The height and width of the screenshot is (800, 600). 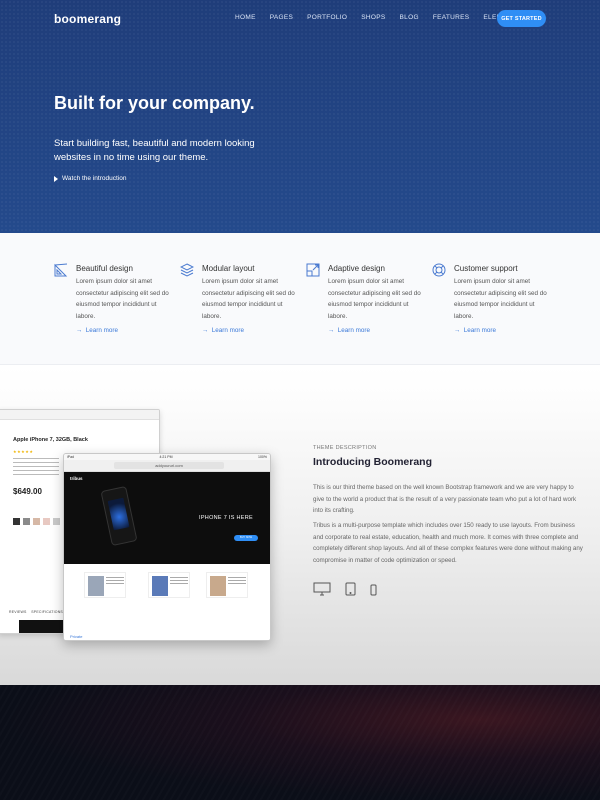 I want to click on design-icon, so click(x=61, y=270).